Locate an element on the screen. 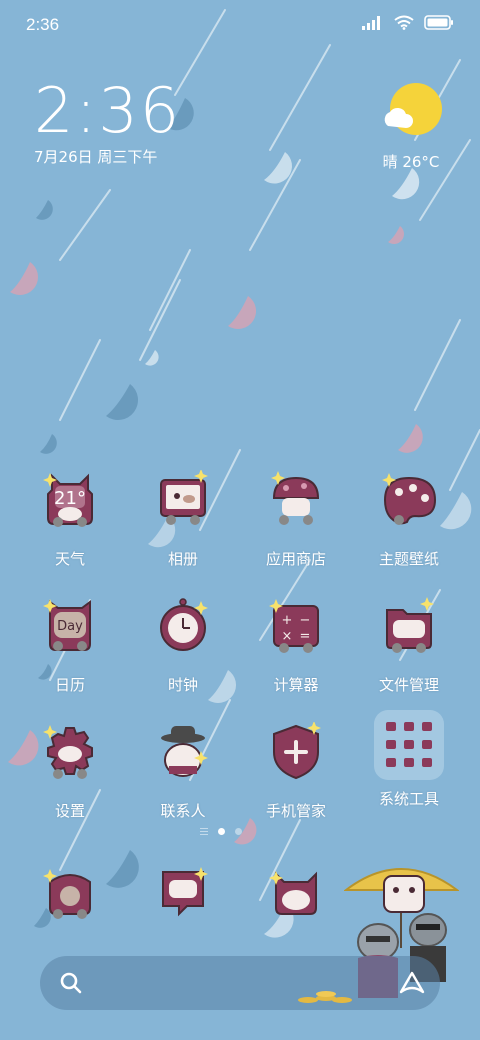  page-dot is located at coordinates (238, 831).